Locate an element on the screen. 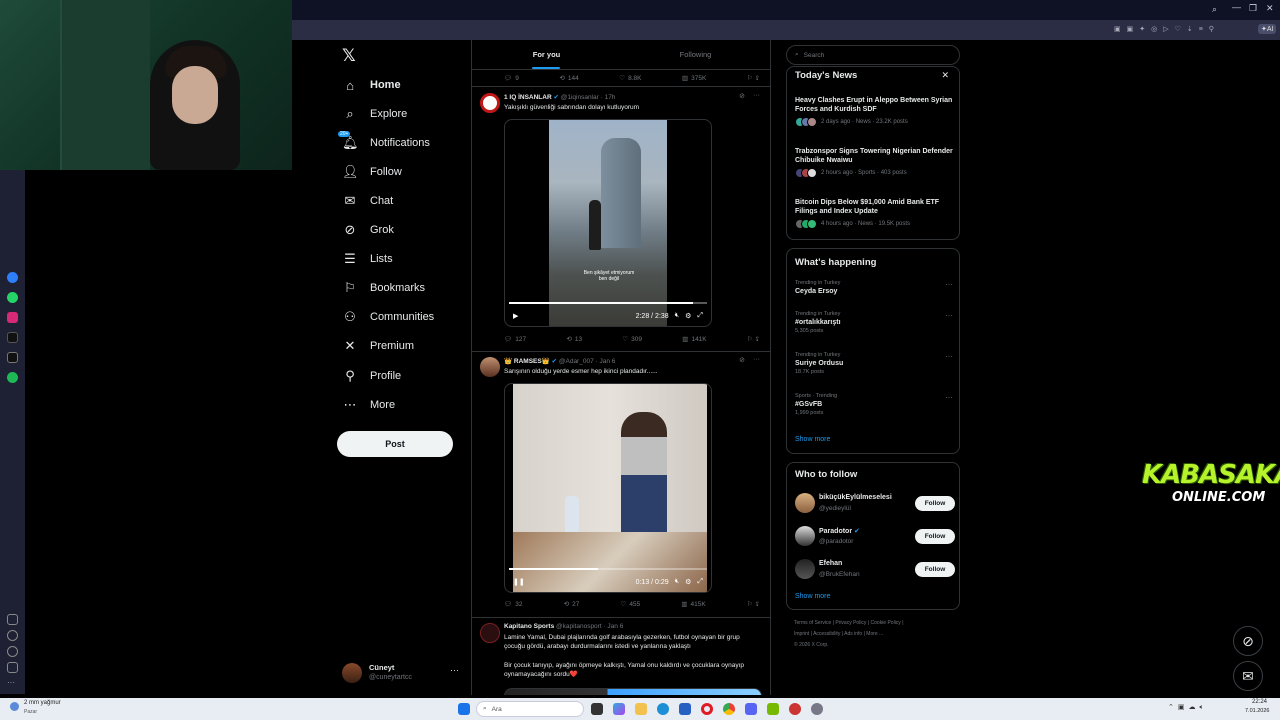 Image resolution: width=1280 pixels, height=720 pixels. opera-icon is located at coordinates (707, 709).